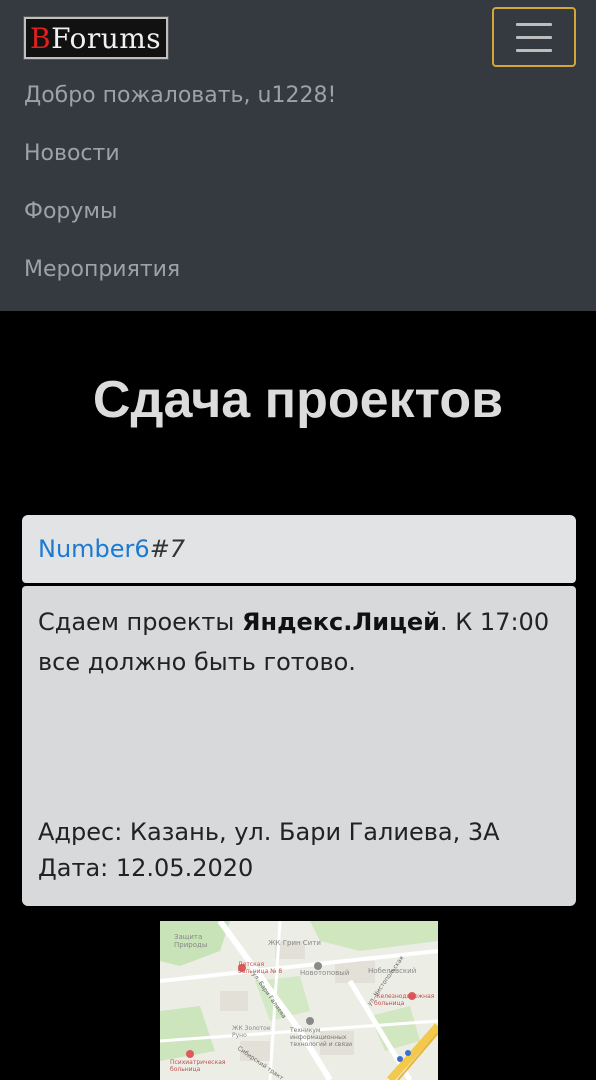 This screenshot has height=1080, width=596. What do you see at coordinates (140, 622) in the screenshot?
I see `post-text-before: Сдаем проекты` at bounding box center [140, 622].